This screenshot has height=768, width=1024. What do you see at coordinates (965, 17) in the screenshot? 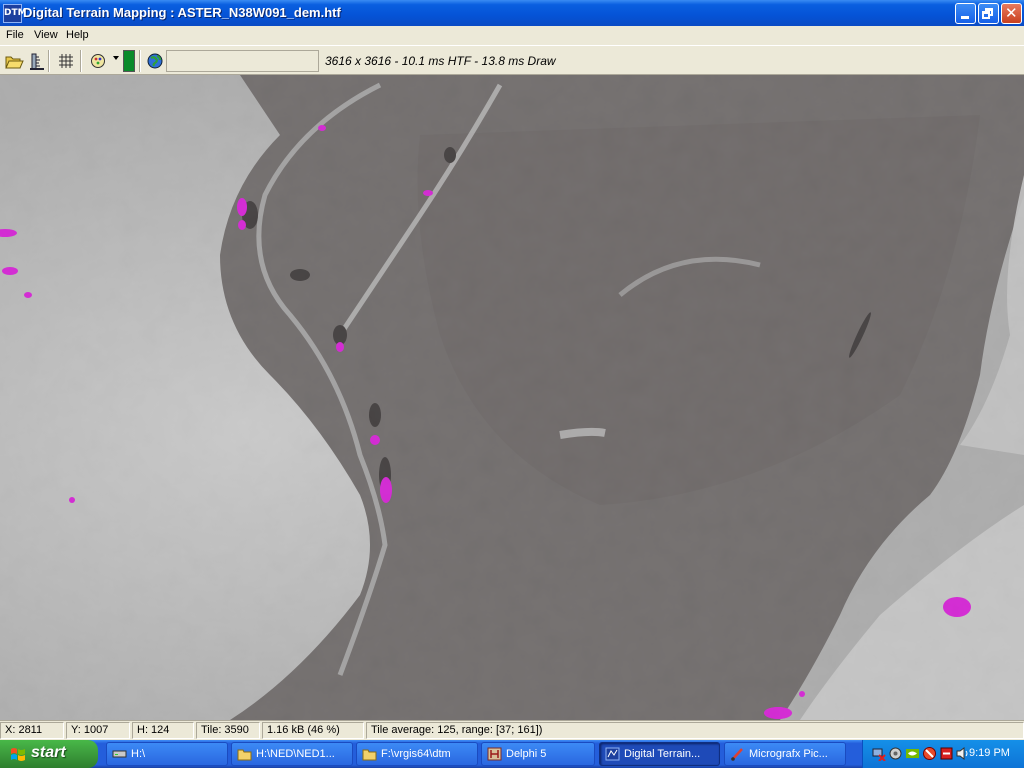
I see `minimize-icon` at bounding box center [965, 17].